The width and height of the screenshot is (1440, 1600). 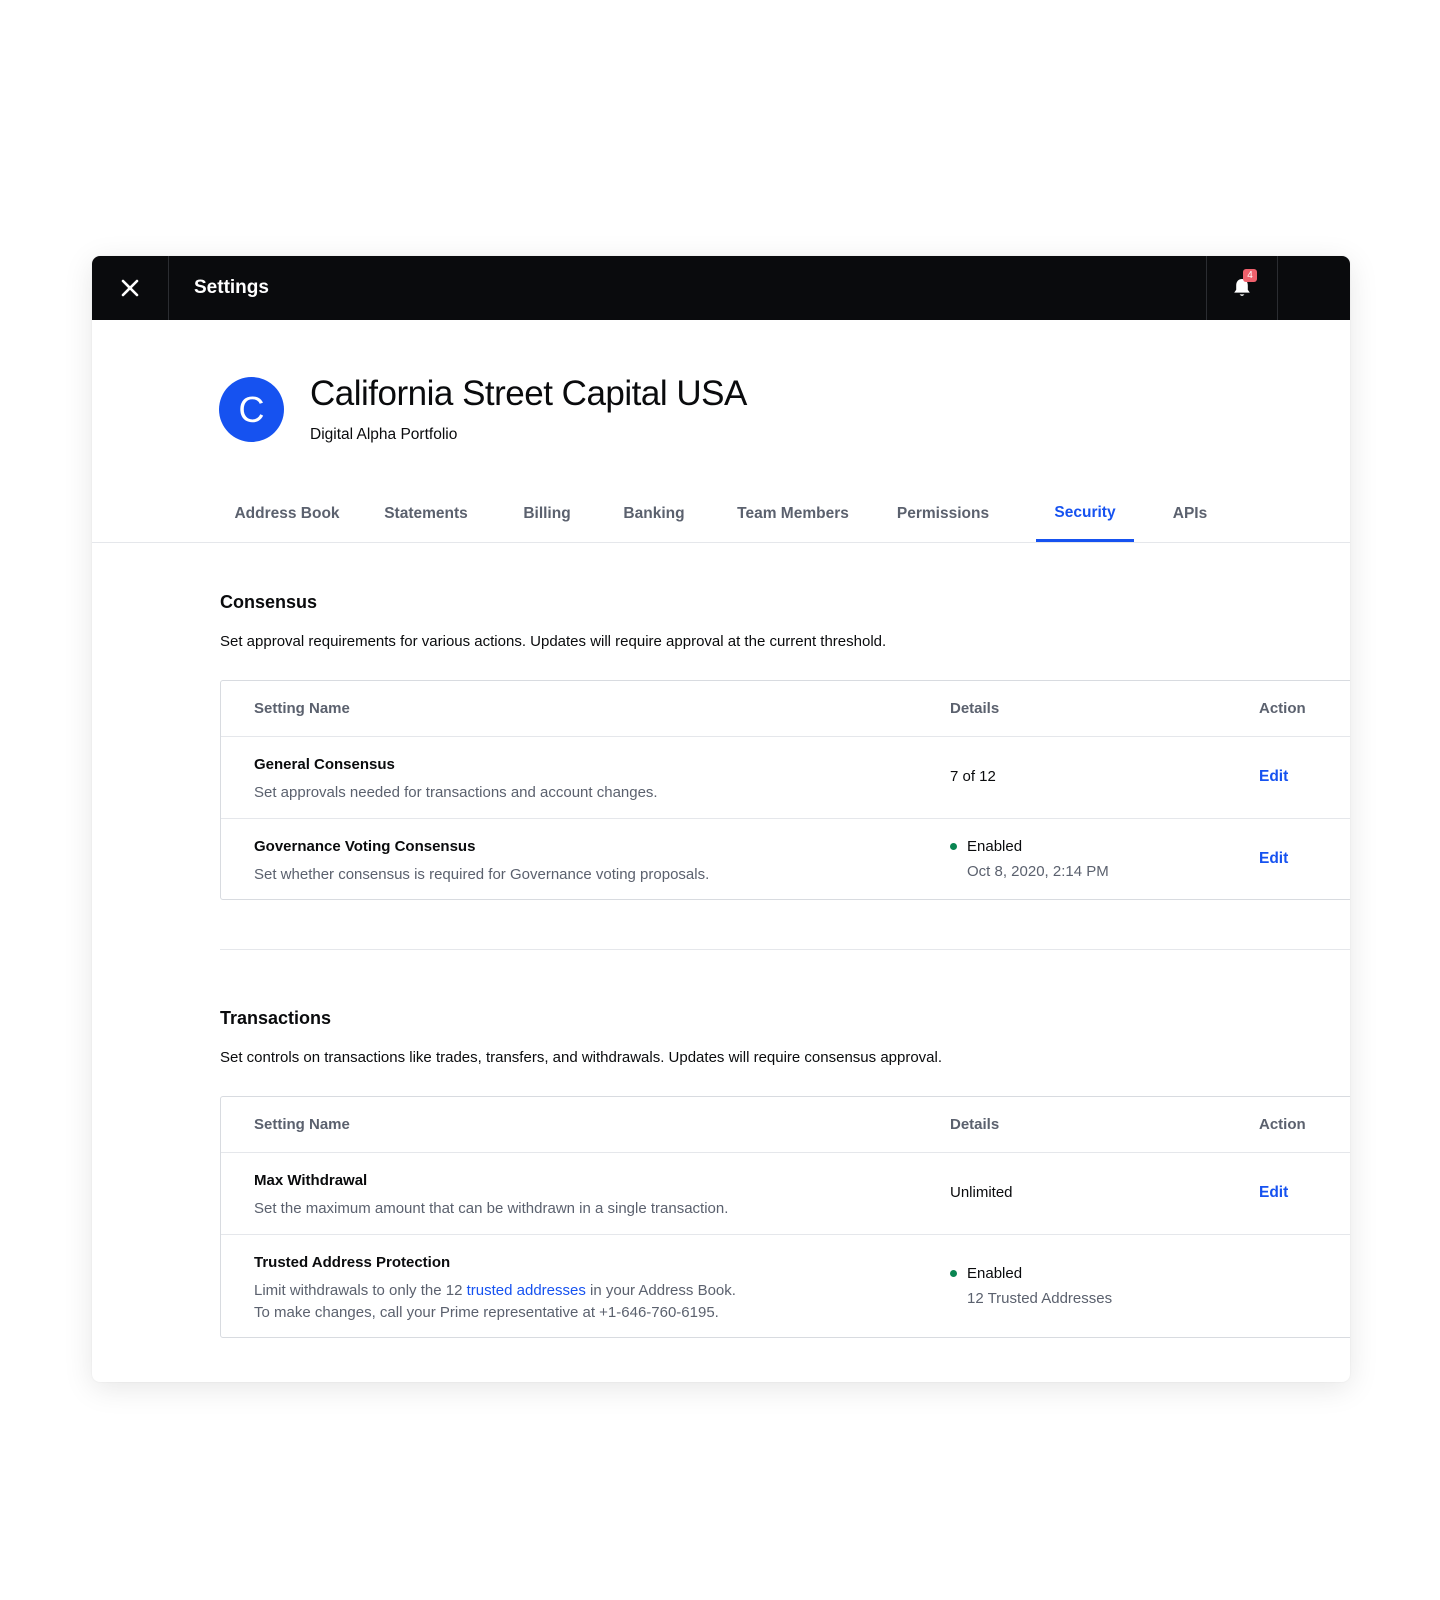 I want to click on tab-apis: APIs, so click(x=1190, y=514).